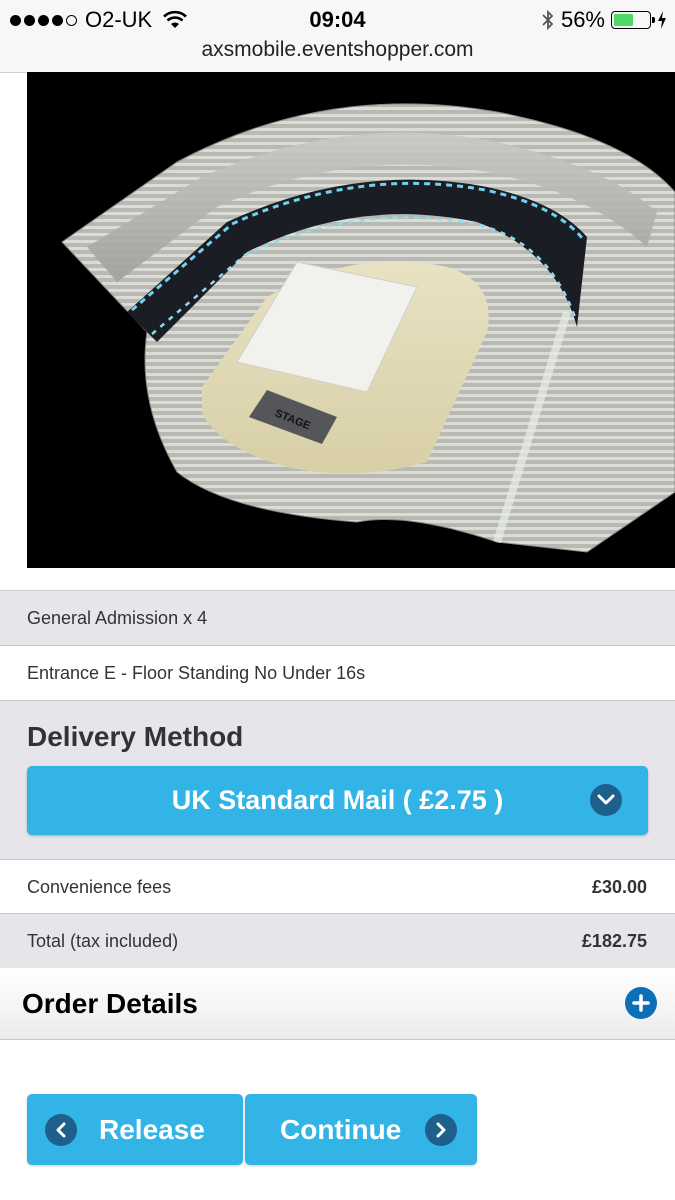 The image size is (675, 1200). Describe the element at coordinates (624, 20) in the screenshot. I see `battery-level` at that location.